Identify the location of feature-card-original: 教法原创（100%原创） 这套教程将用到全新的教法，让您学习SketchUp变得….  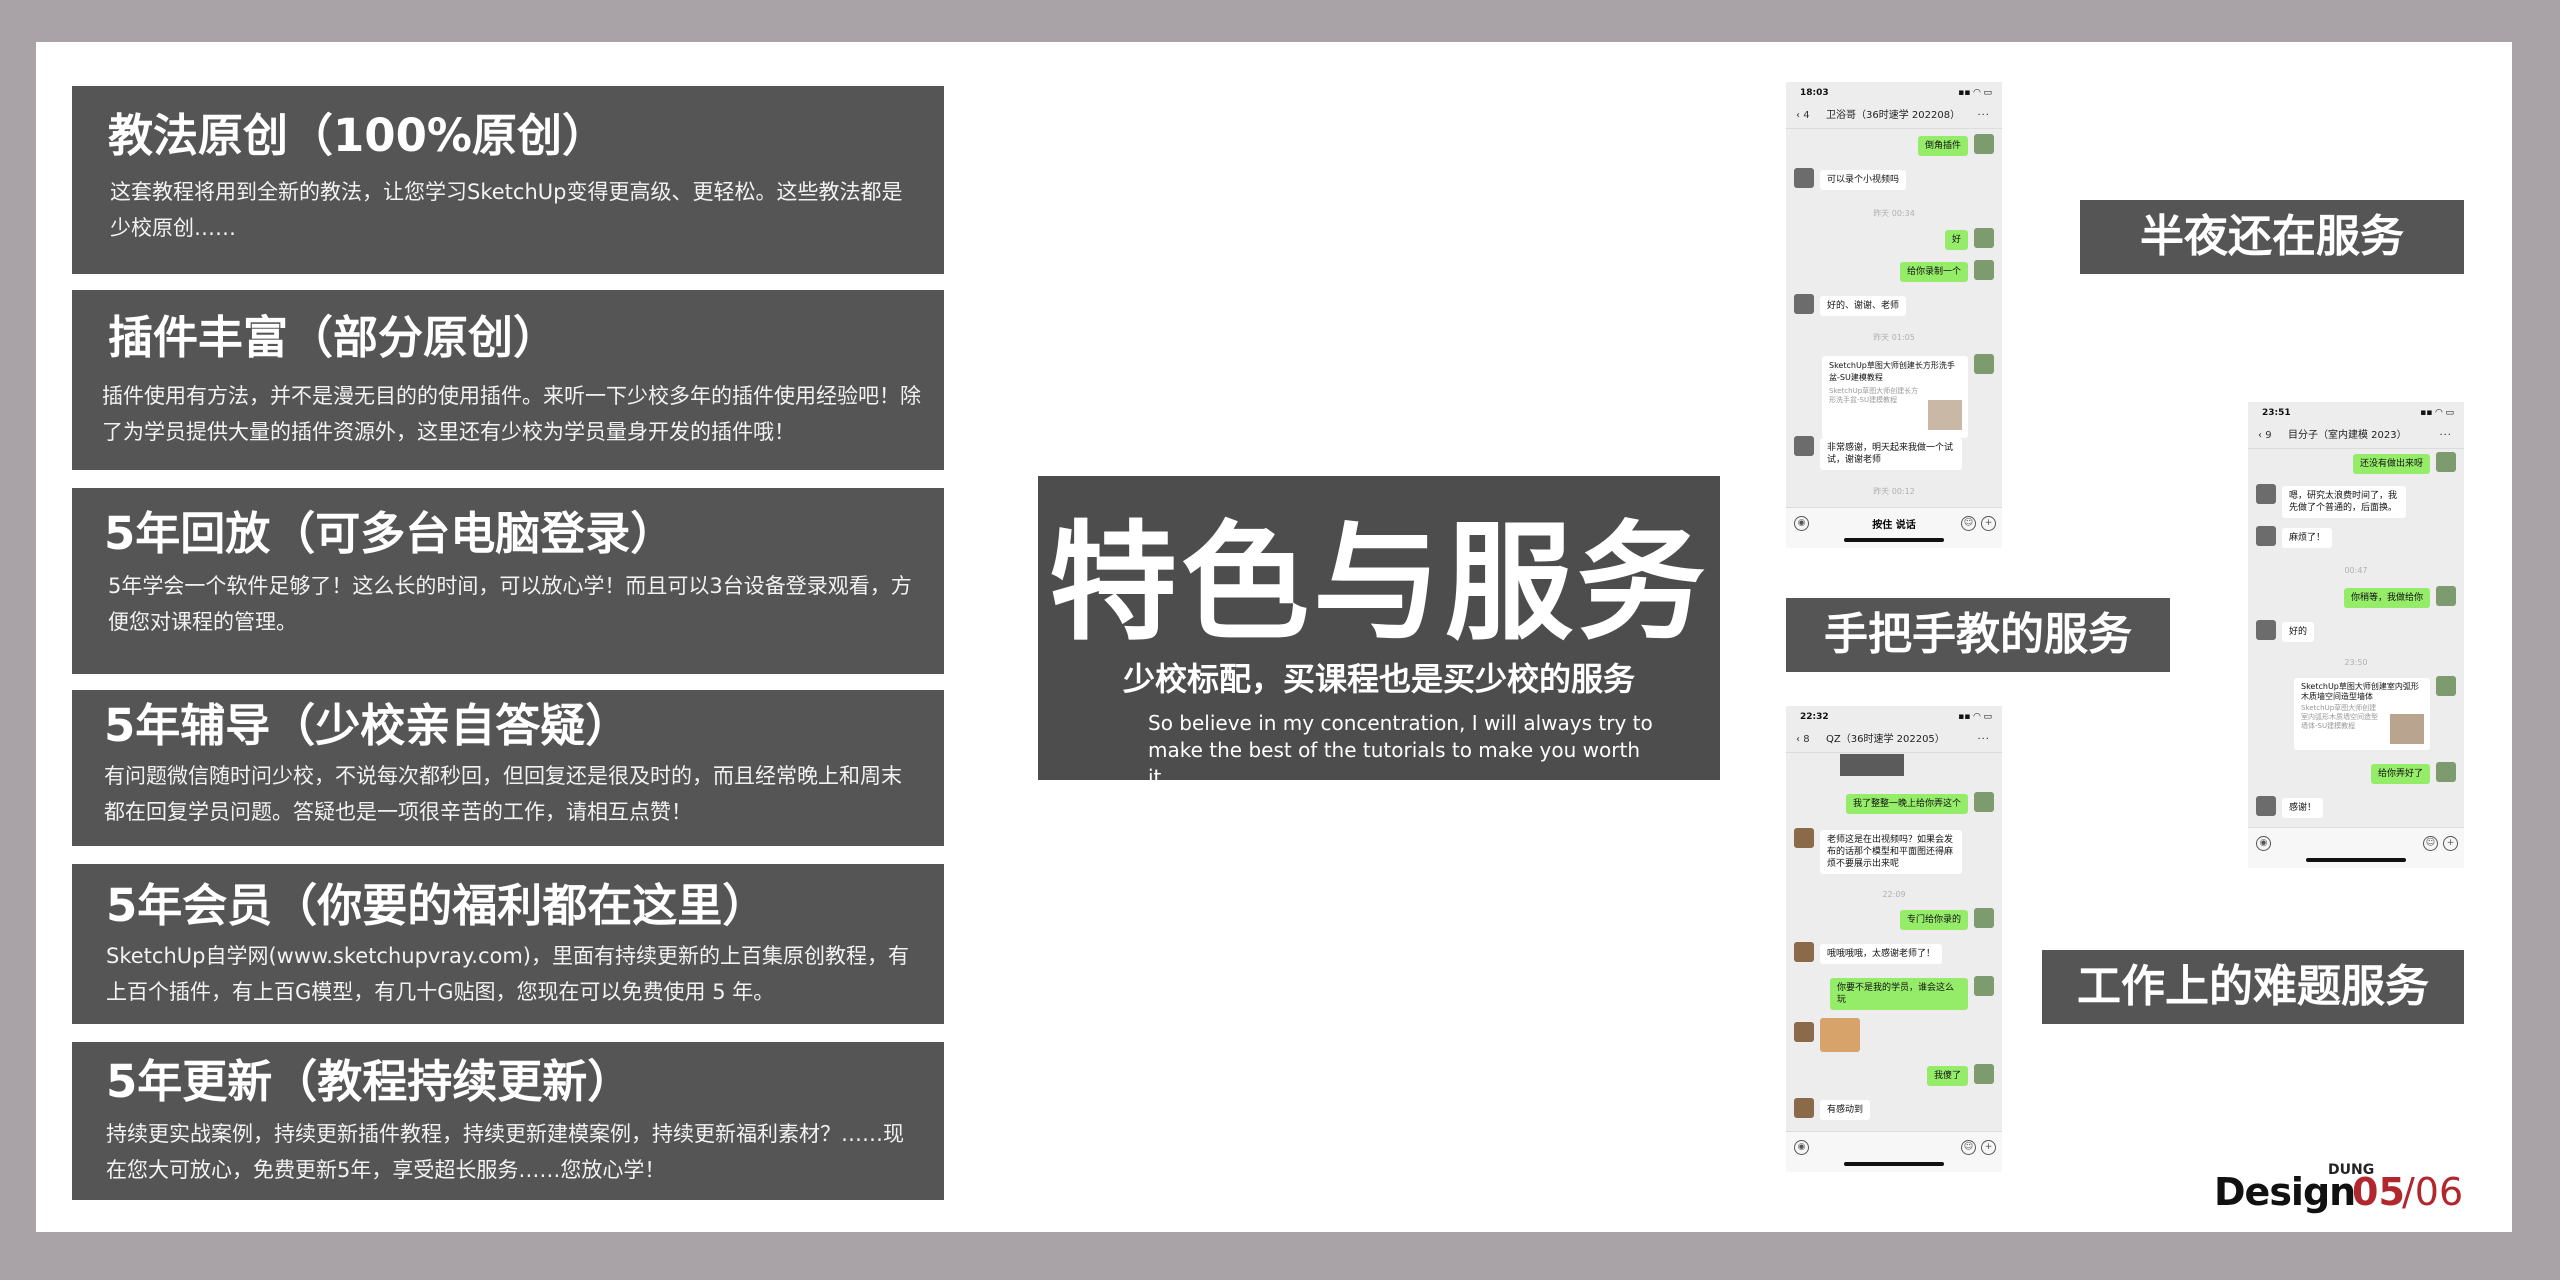
(508, 180).